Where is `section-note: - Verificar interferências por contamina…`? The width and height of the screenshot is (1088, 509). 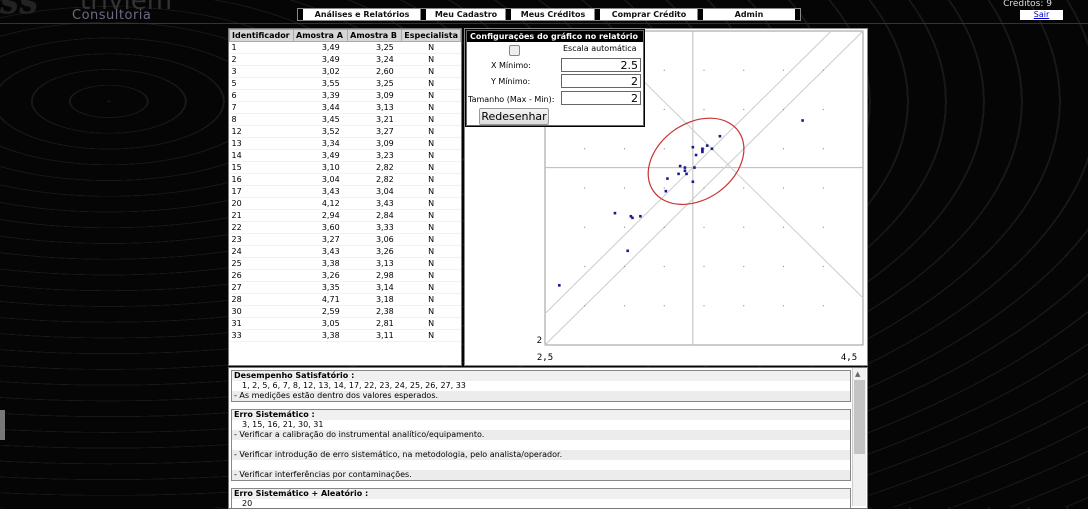 section-note: - Verificar interferências por contamina… is located at coordinates (541, 475).